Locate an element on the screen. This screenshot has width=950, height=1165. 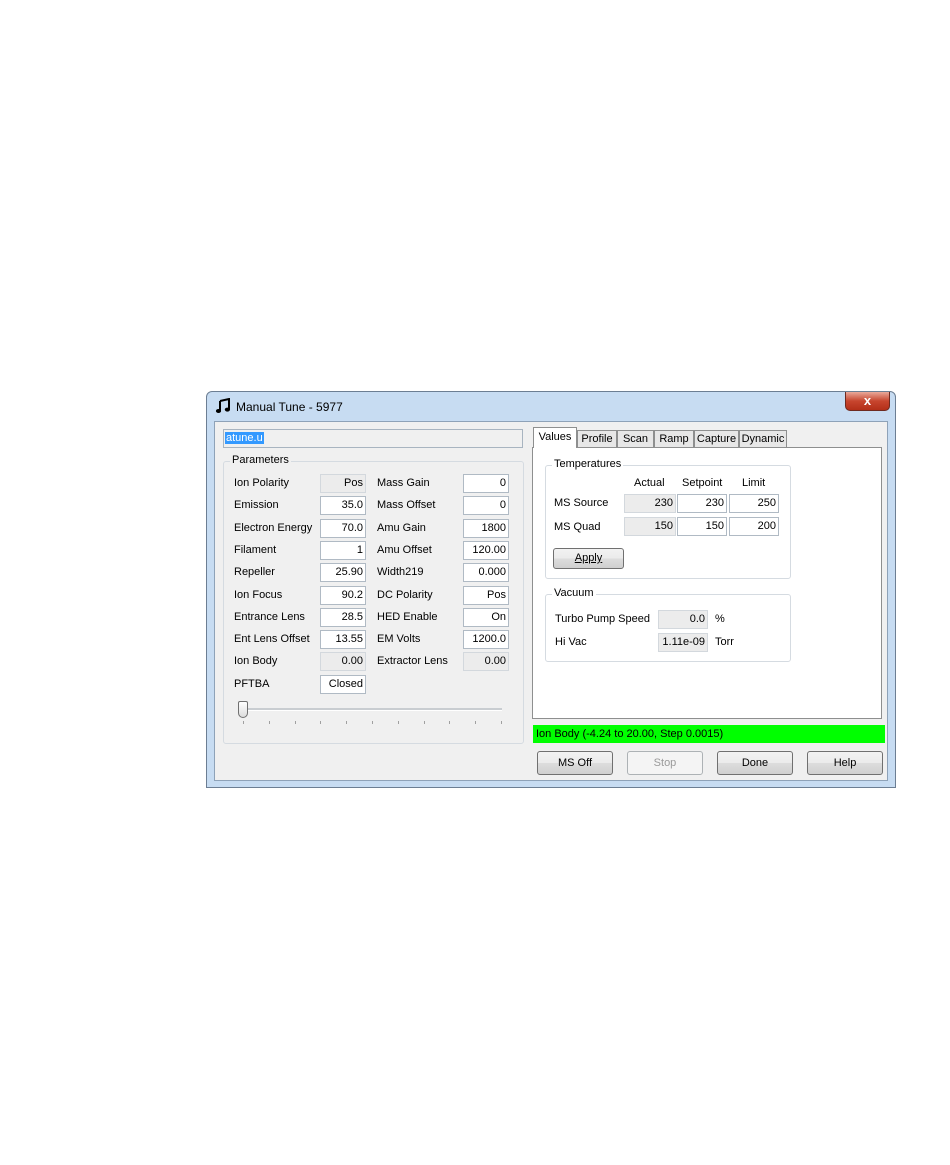
apply-label: Apply is located at coordinates (588, 558).